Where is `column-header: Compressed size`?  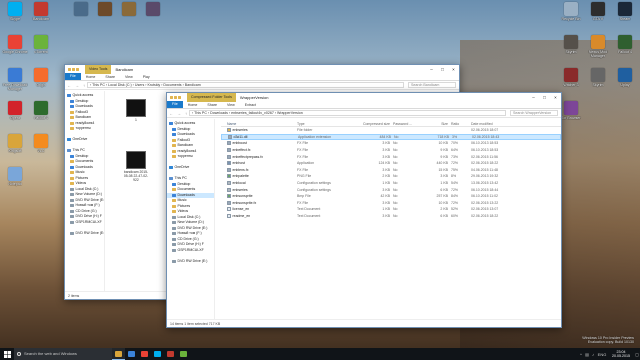
column-header: Compressed size is located at coordinates (376, 124).